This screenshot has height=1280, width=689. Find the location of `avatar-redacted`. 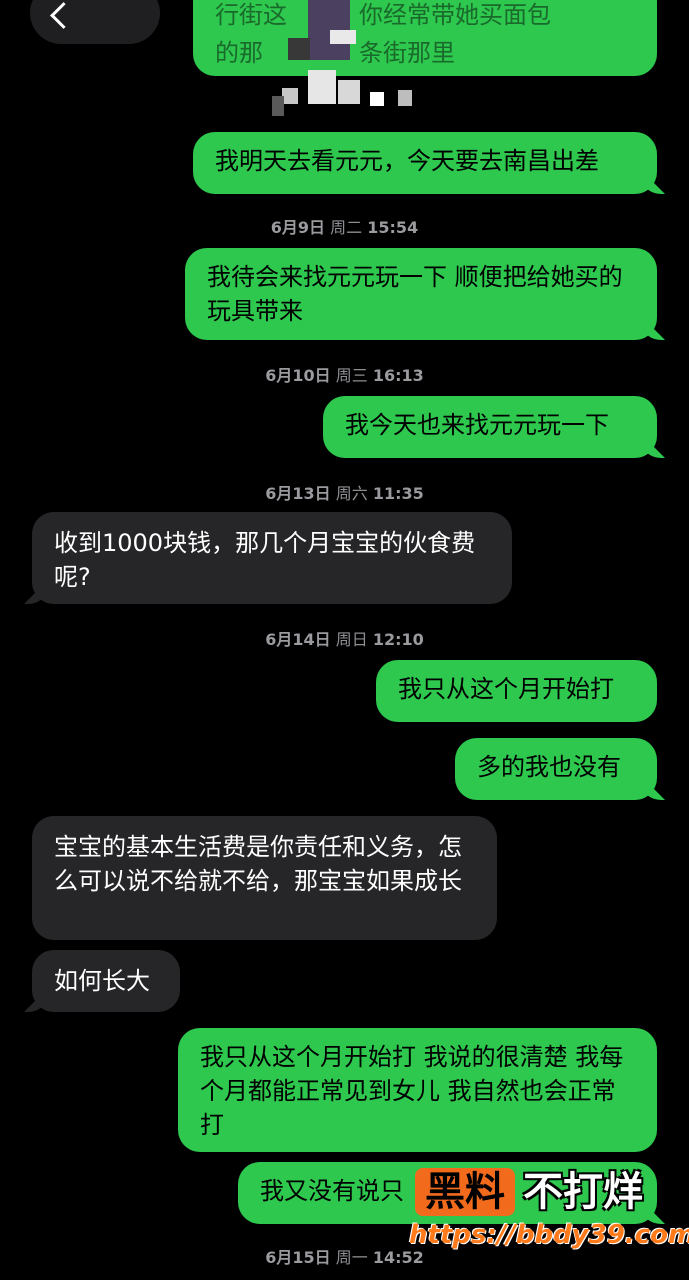

avatar-redacted is located at coordinates (343, 59).